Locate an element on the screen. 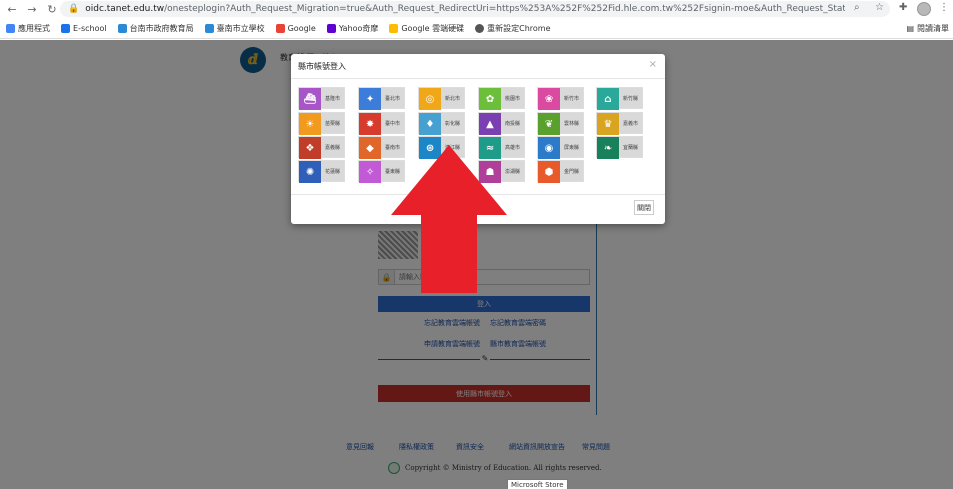 The width and height of the screenshot is (953, 489). county-logo-icon: ⌂ is located at coordinates (608, 99).